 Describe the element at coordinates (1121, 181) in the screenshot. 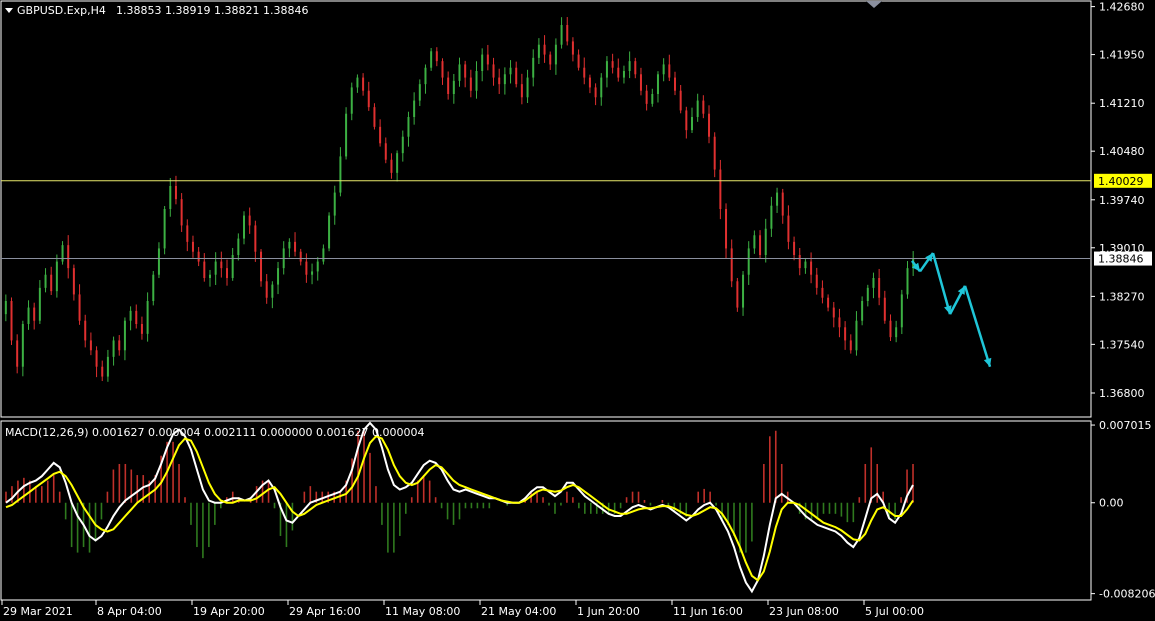

I see `level-price-tag-label: 1.40029` at that location.